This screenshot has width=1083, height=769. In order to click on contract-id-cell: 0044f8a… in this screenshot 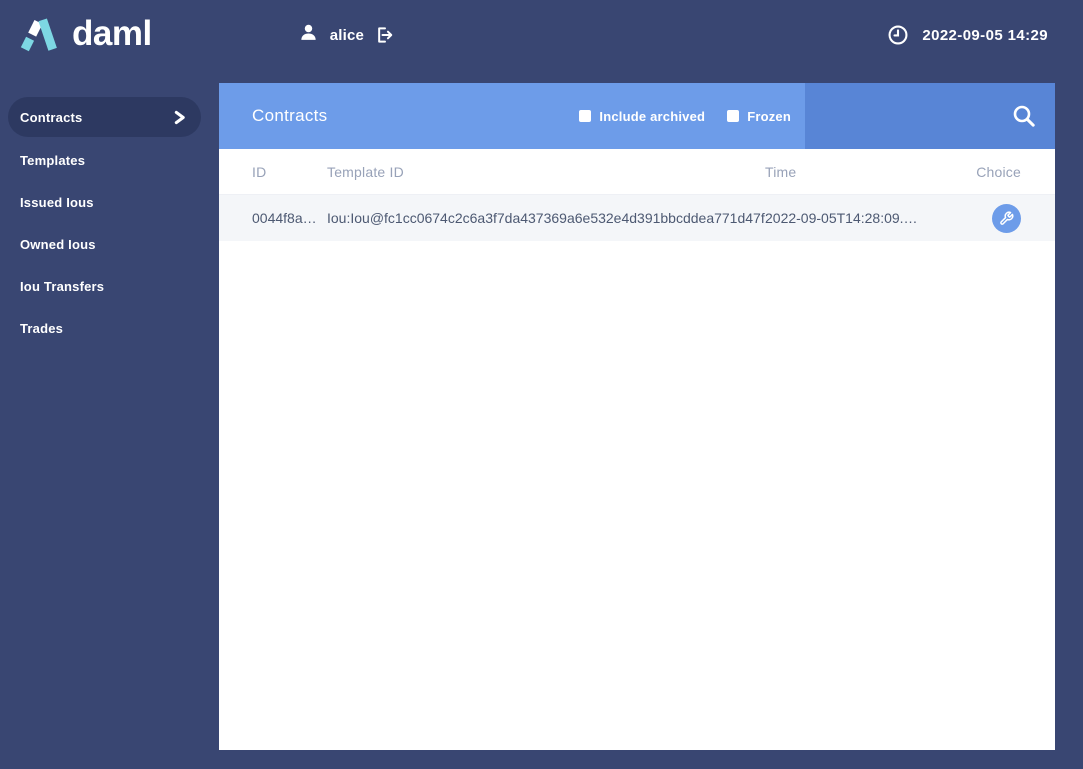, I will do `click(284, 218)`.